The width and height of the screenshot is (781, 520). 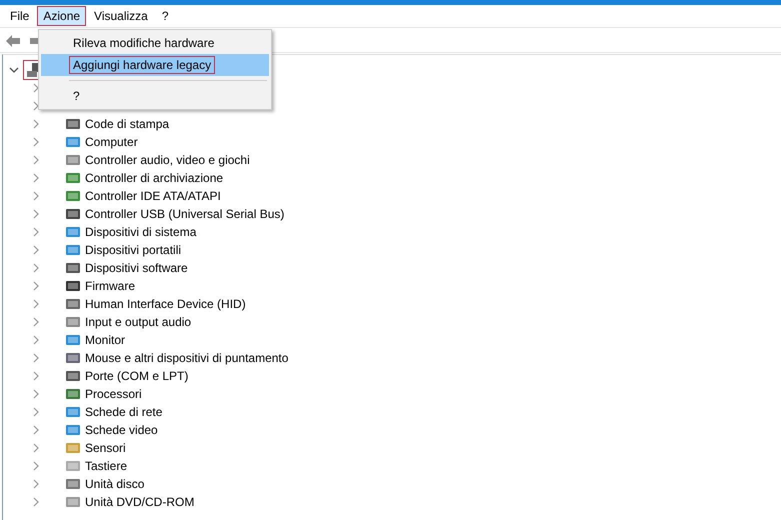 I want to click on back-arrow-icon, so click(x=13, y=41).